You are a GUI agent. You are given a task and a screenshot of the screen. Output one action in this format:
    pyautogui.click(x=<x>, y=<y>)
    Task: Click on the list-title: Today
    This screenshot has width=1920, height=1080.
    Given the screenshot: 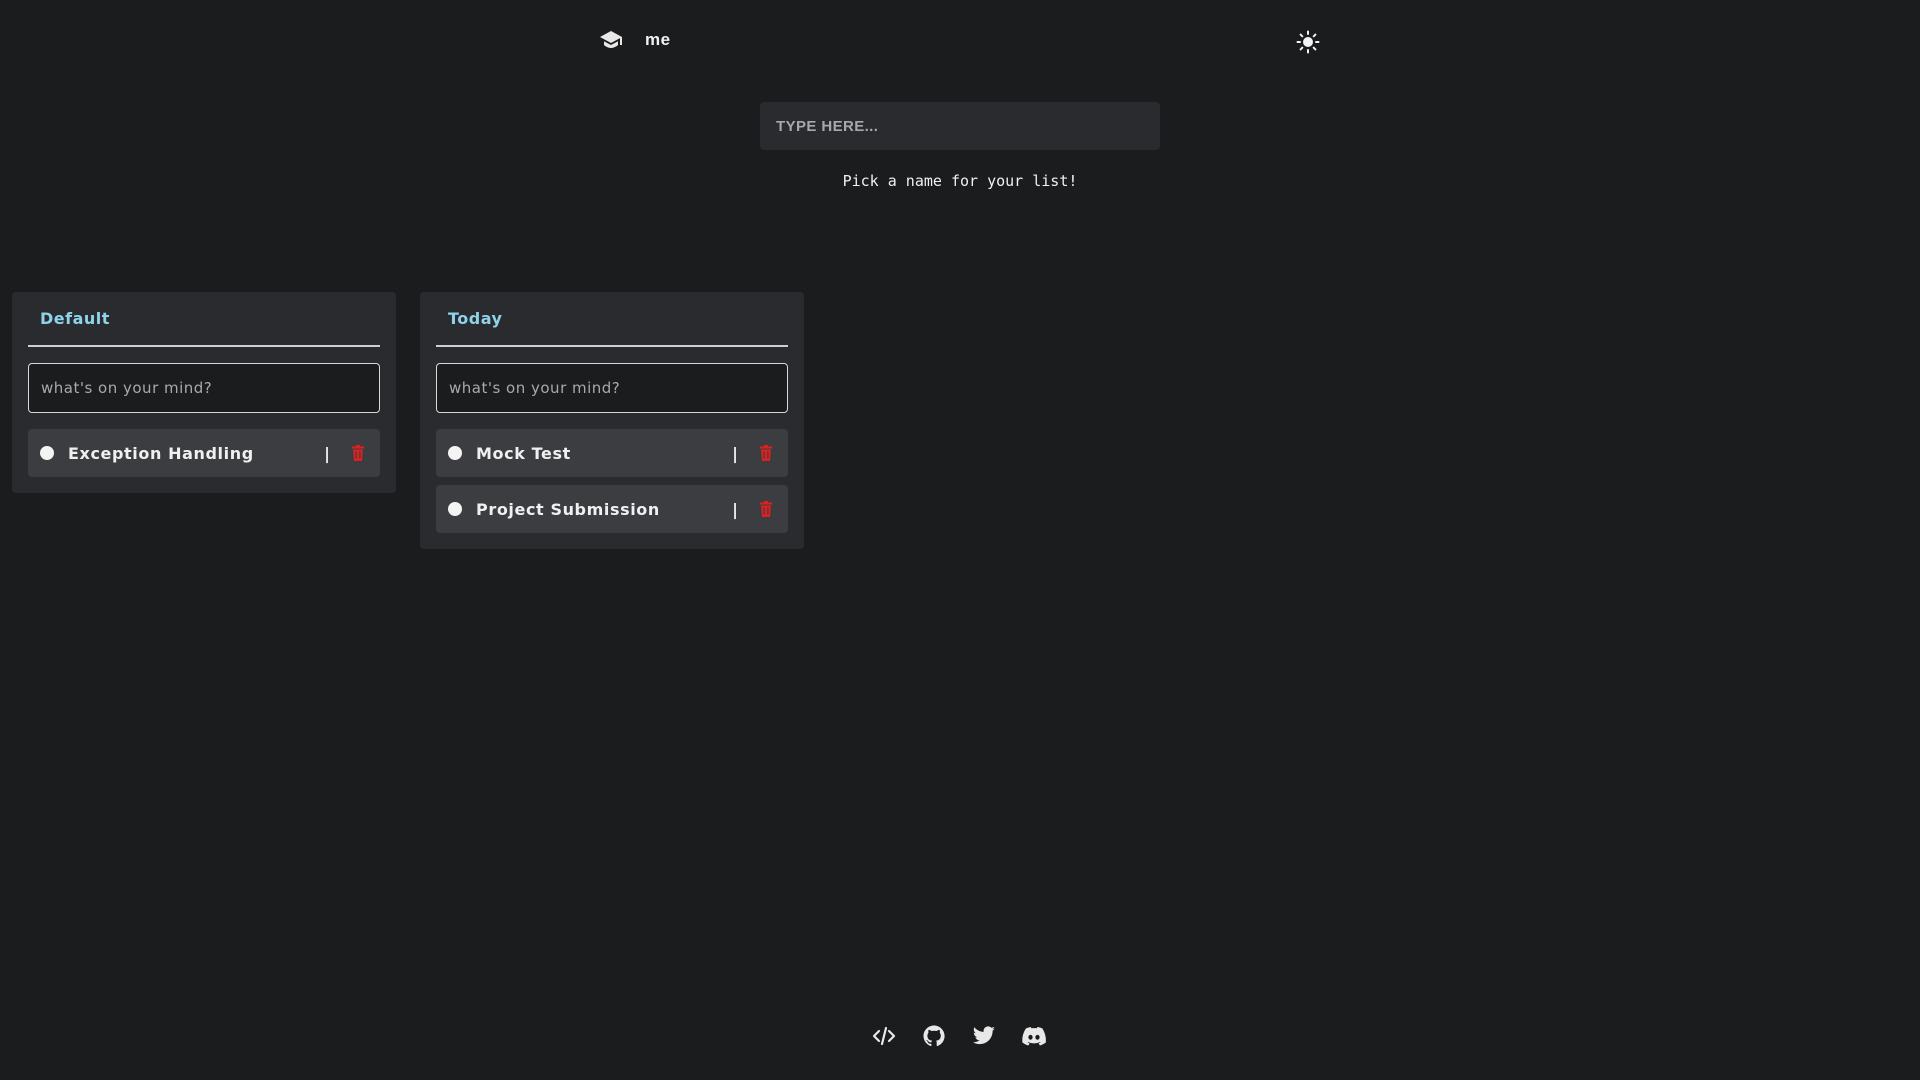 What is the action you would take?
    pyautogui.click(x=475, y=318)
    